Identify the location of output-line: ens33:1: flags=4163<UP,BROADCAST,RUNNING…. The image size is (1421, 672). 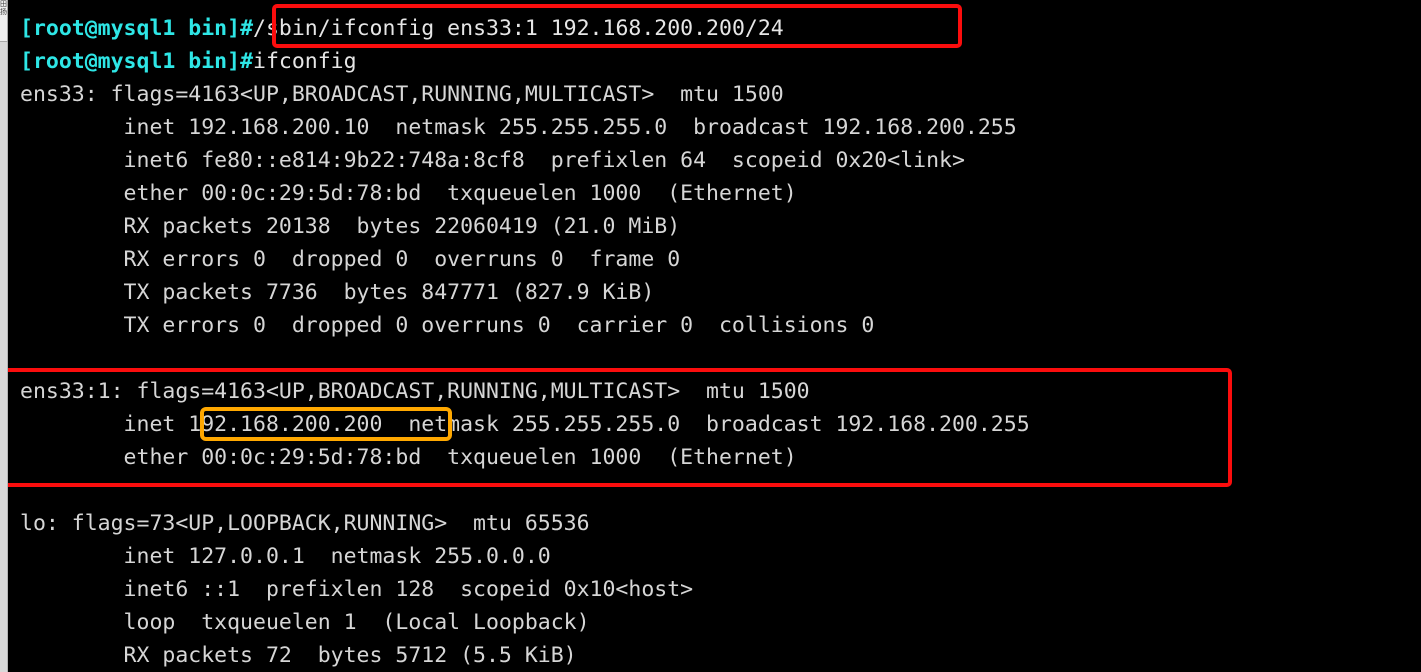
(415, 391).